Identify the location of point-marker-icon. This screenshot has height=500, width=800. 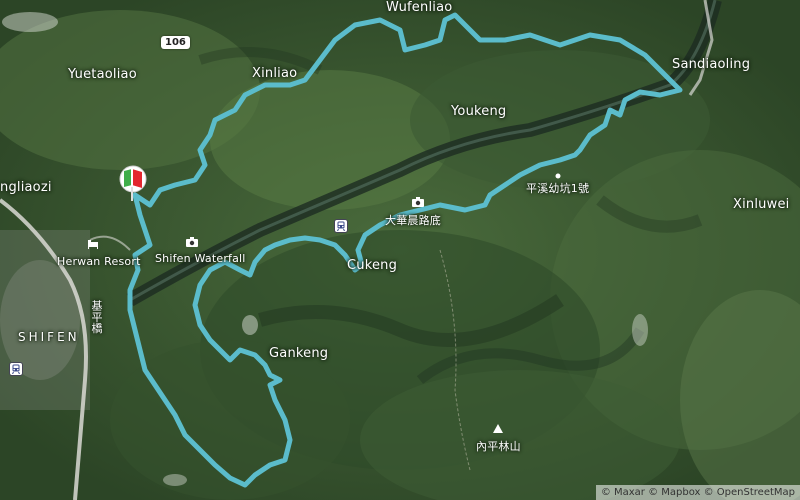
(558, 176).